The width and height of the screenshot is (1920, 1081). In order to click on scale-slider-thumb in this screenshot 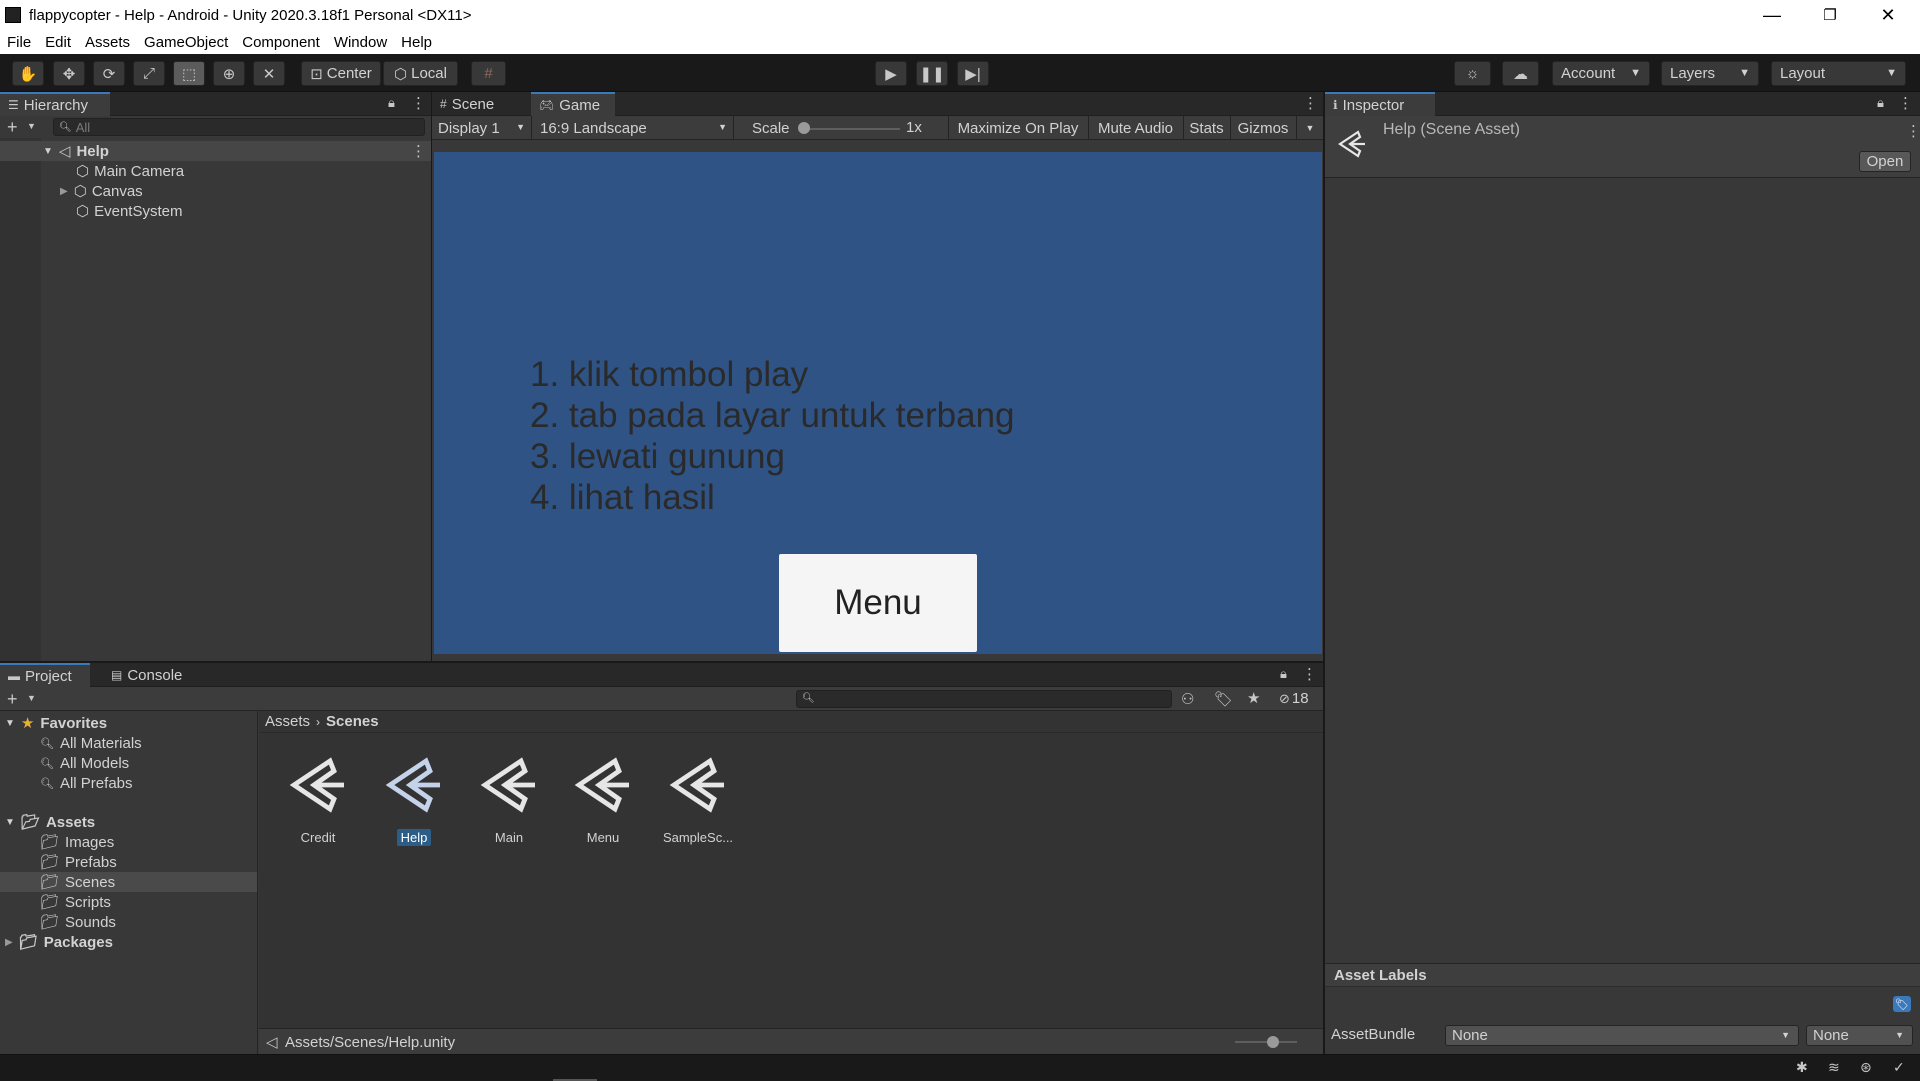, I will do `click(804, 128)`.